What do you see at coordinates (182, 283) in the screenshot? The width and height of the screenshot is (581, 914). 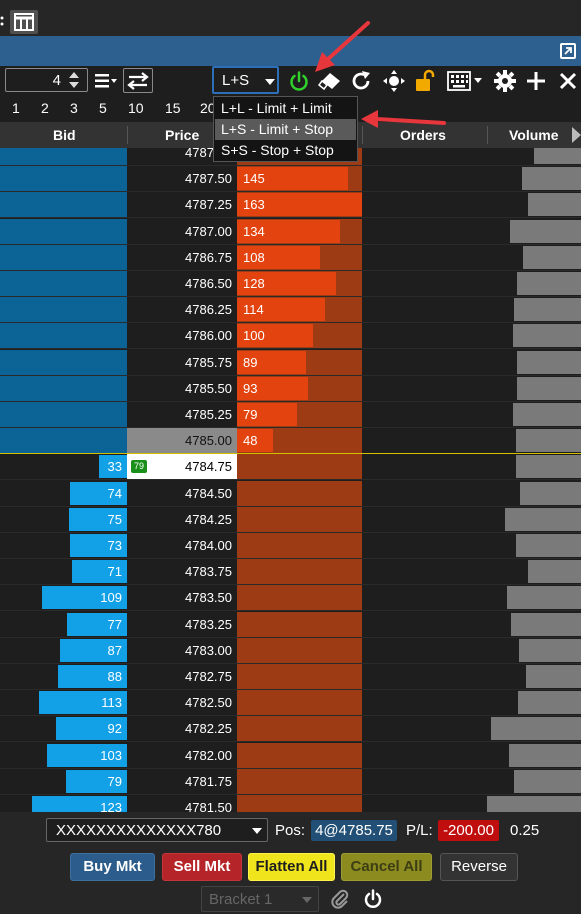 I see `price-cell: 4786.50` at bounding box center [182, 283].